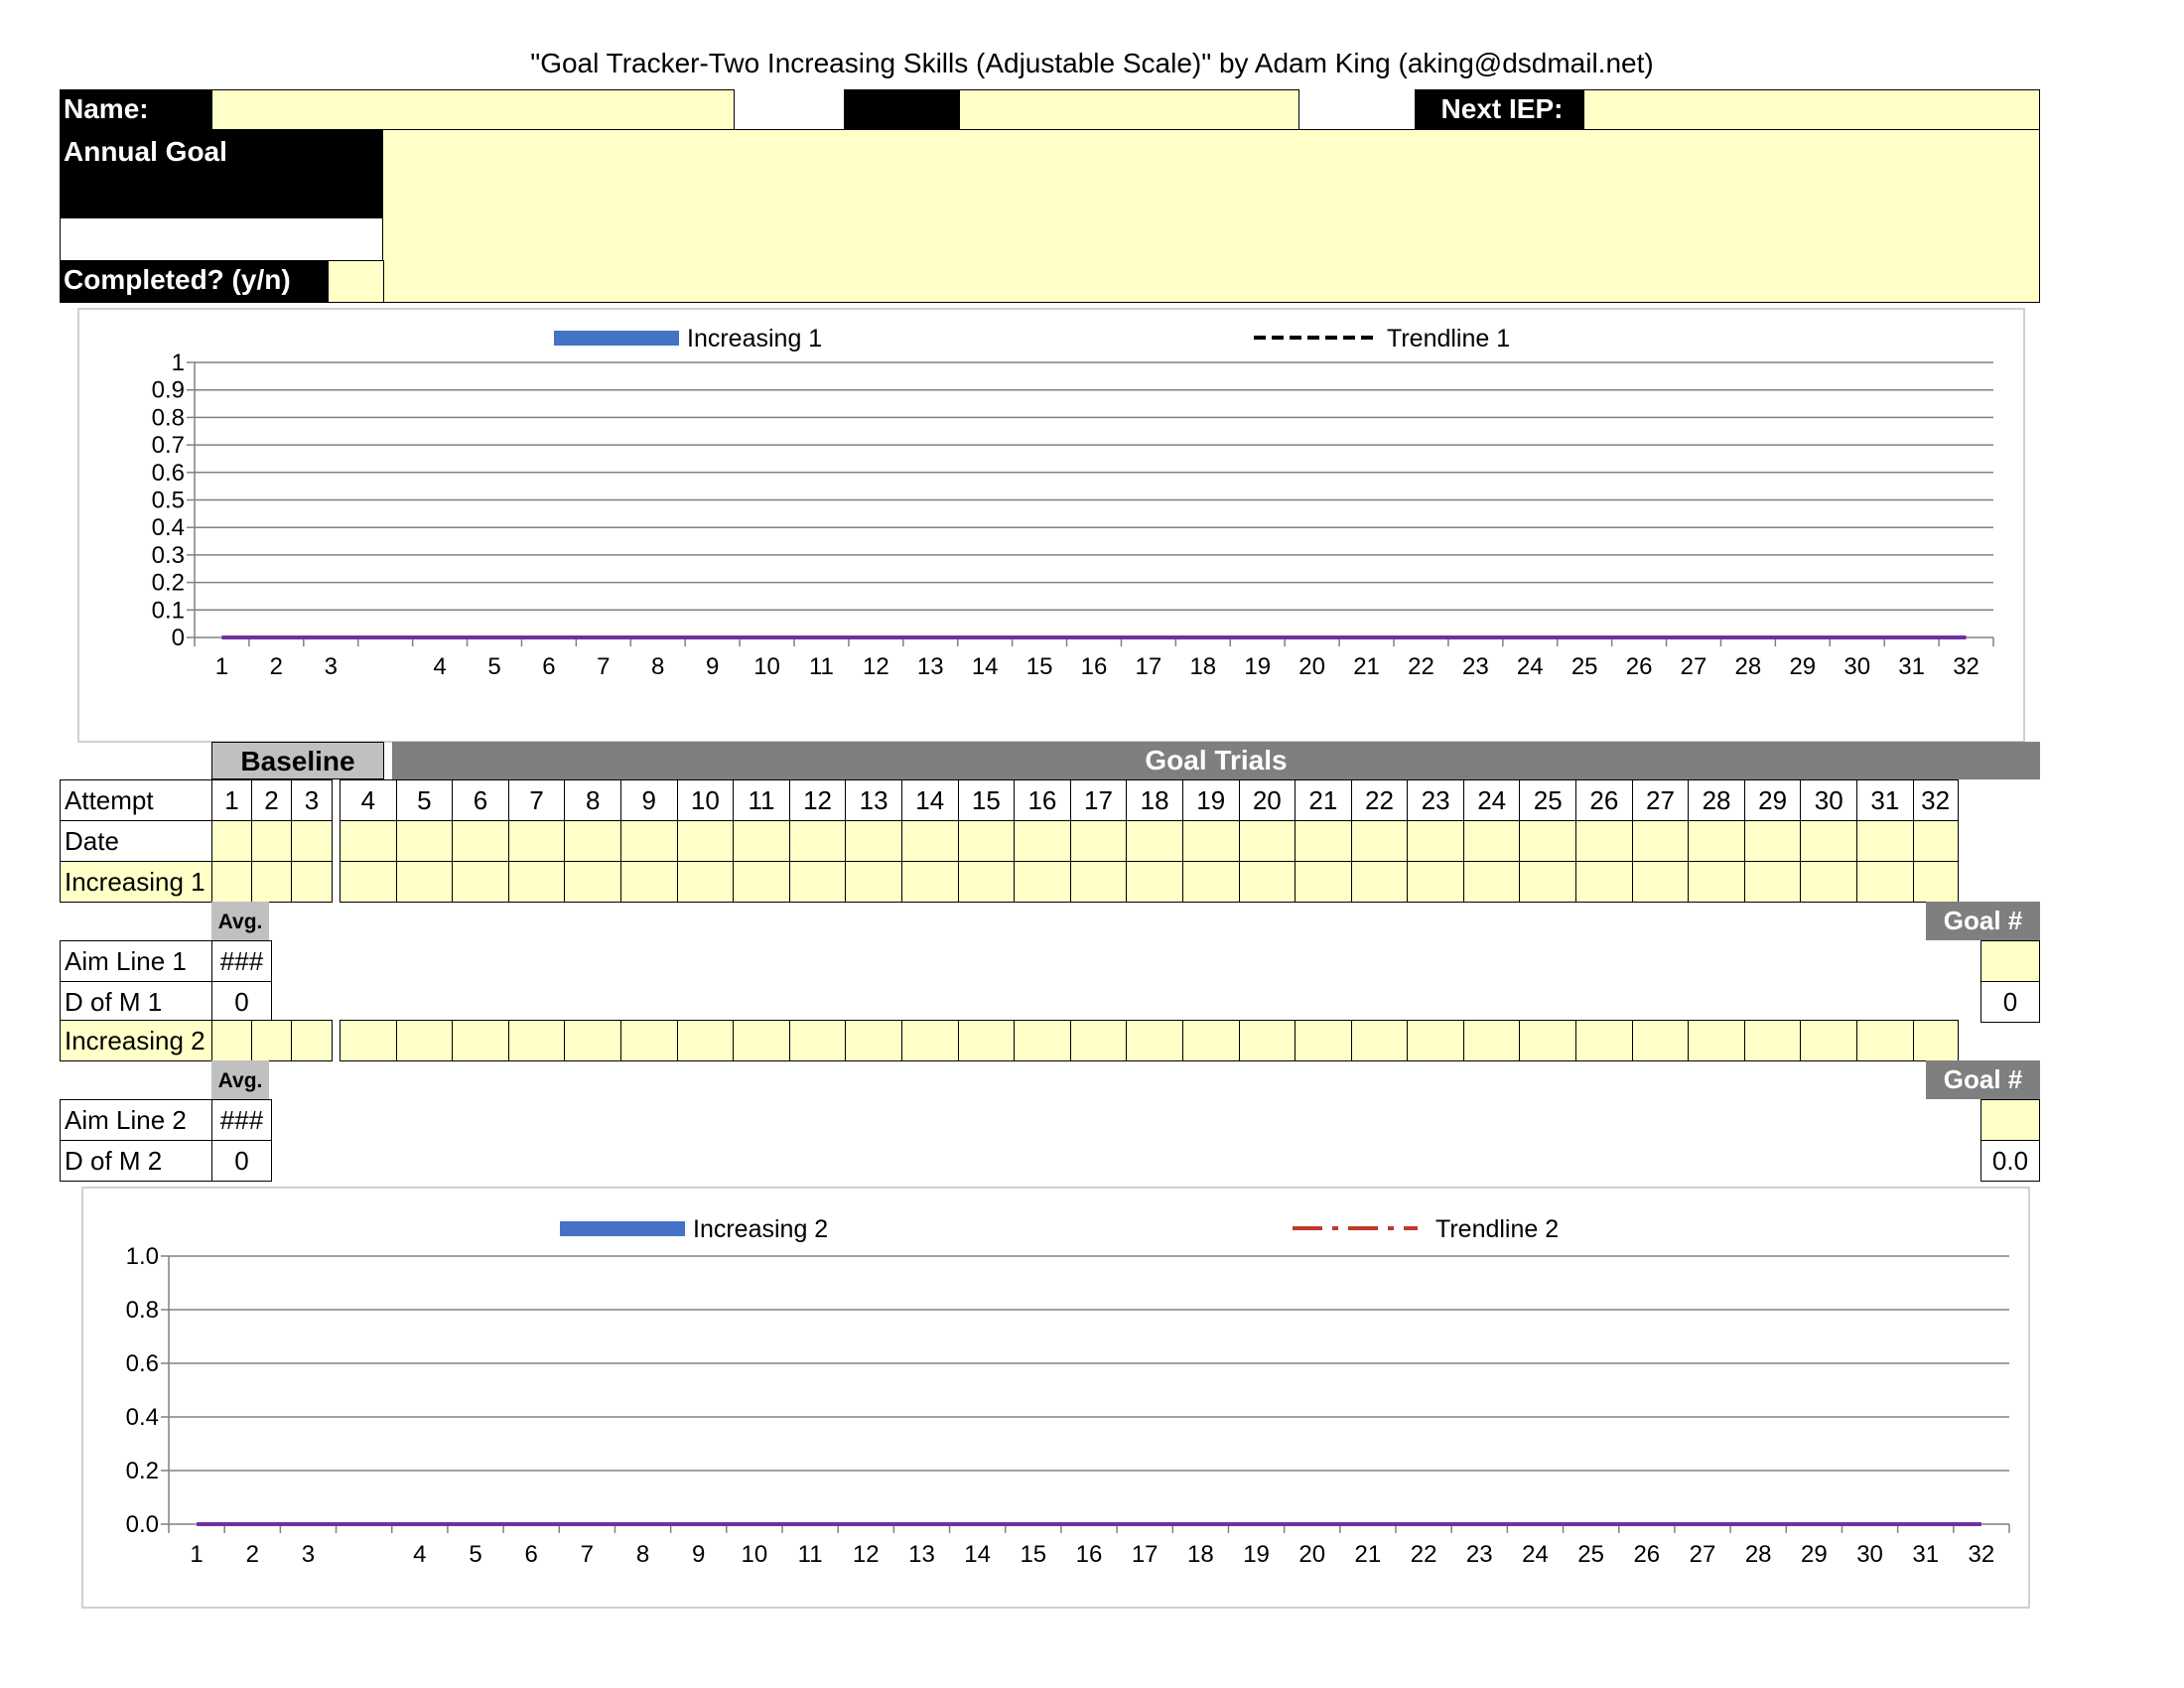 Image resolution: width=2184 pixels, height=1688 pixels. What do you see at coordinates (1811, 110) in the screenshot?
I see `next-iep-field` at bounding box center [1811, 110].